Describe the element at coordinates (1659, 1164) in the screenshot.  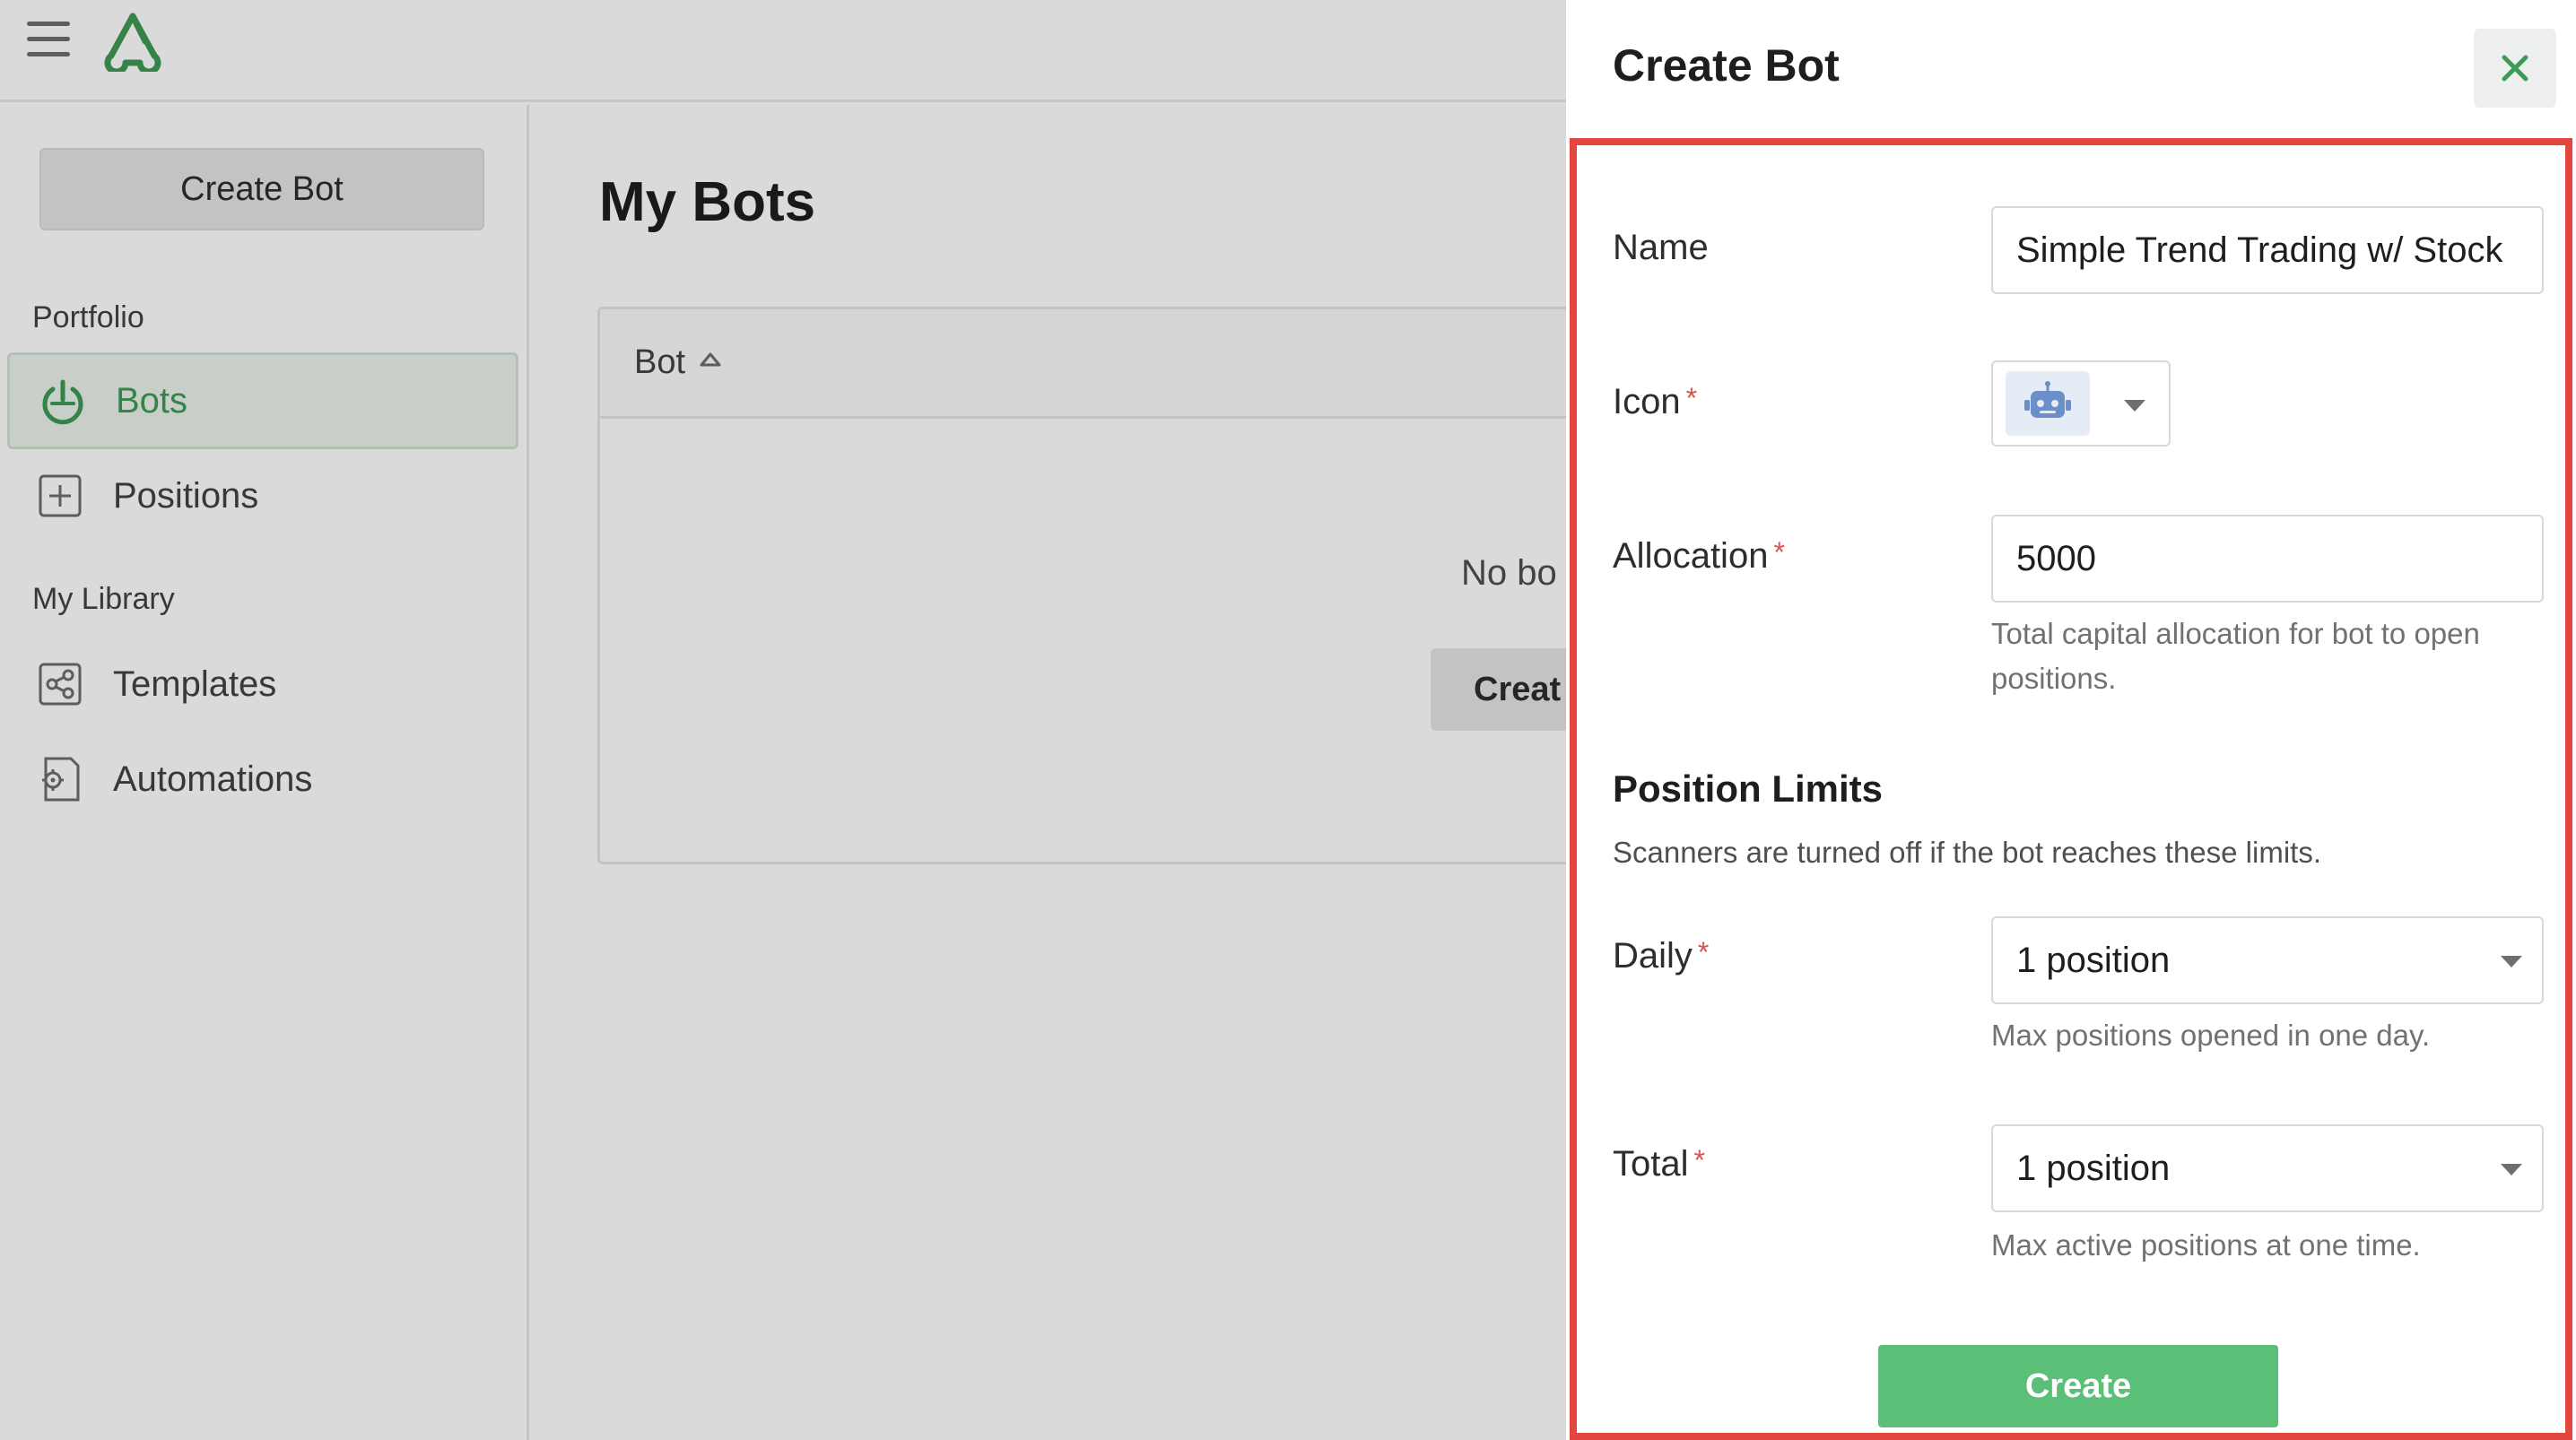
I see `total-label: Total *` at that location.